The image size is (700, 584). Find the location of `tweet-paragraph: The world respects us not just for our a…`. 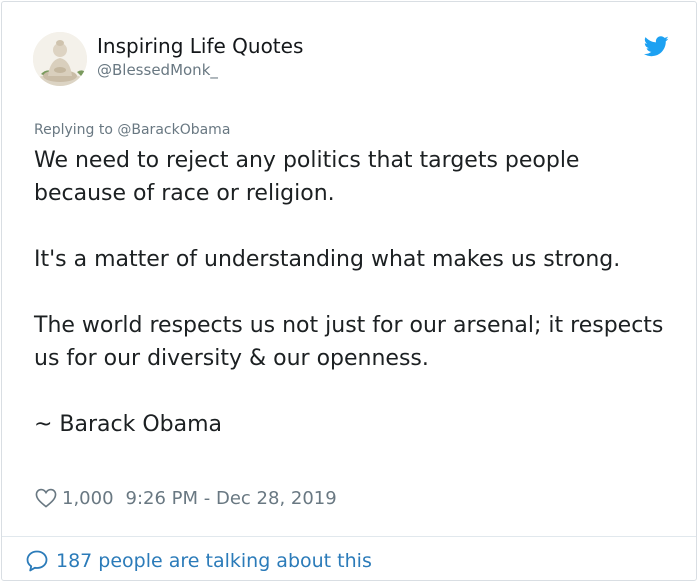

tweet-paragraph: The world respects us not just for our a… is located at coordinates (349, 342).